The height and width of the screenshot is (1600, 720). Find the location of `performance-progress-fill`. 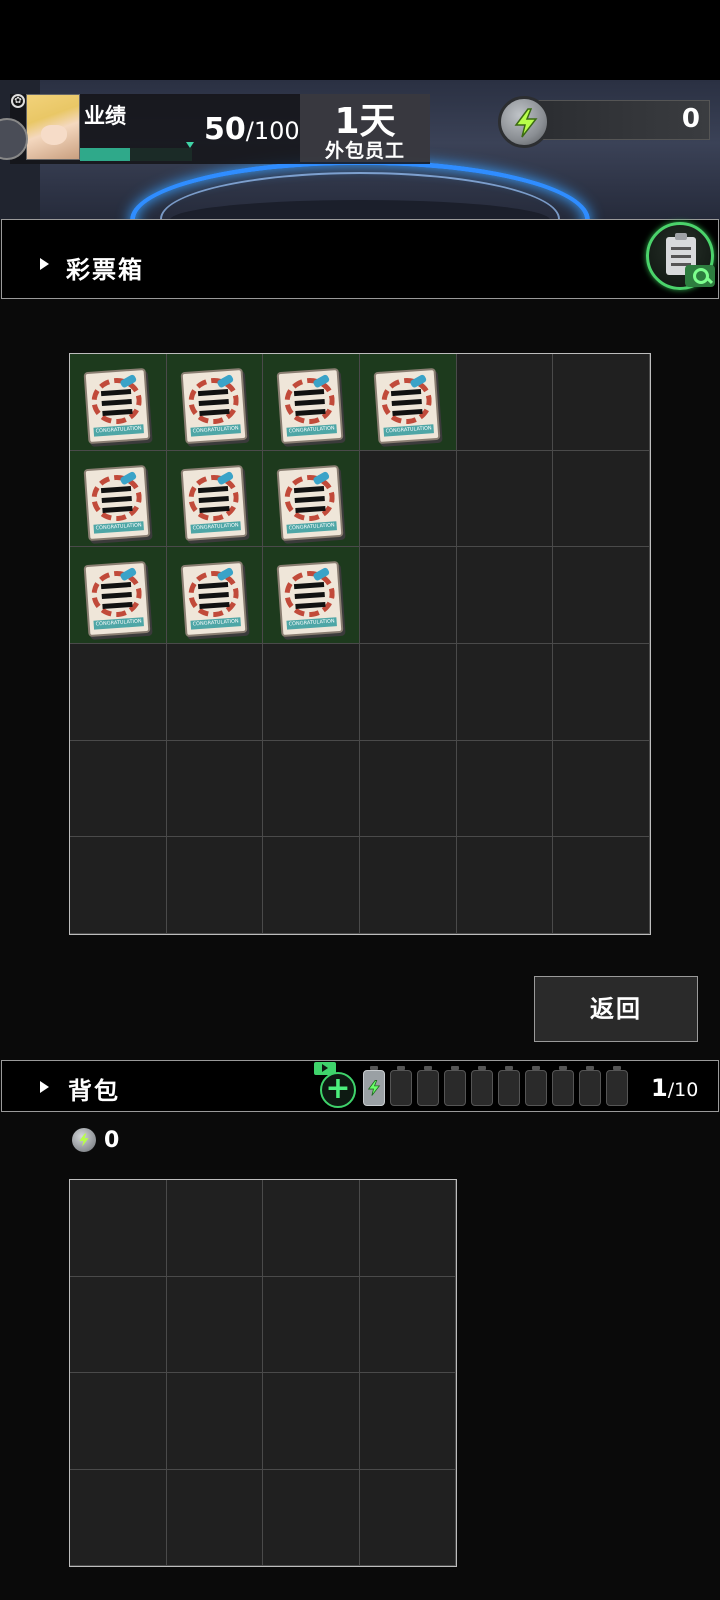

performance-progress-fill is located at coordinates (105, 154).